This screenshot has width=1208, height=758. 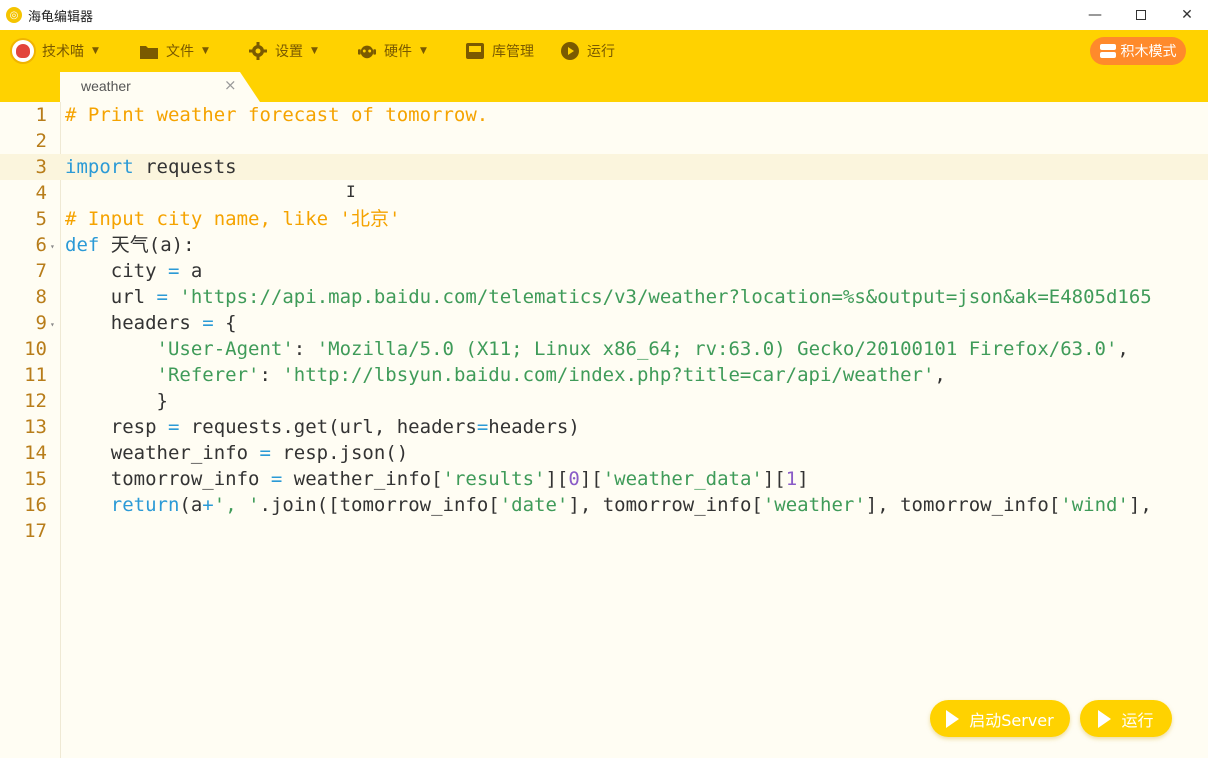 What do you see at coordinates (367, 51) in the screenshot?
I see `robot-icon` at bounding box center [367, 51].